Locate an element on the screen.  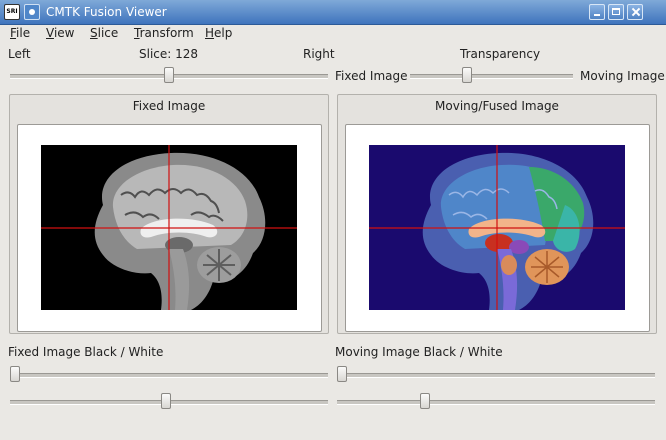
menu-help: Help is located at coordinates (218, 33).